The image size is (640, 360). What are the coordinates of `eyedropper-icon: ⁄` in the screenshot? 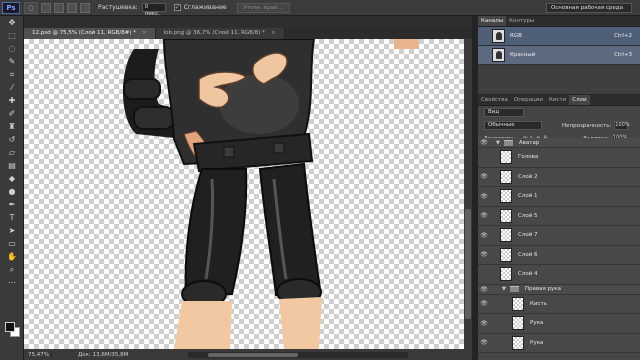 It's located at (12, 88).